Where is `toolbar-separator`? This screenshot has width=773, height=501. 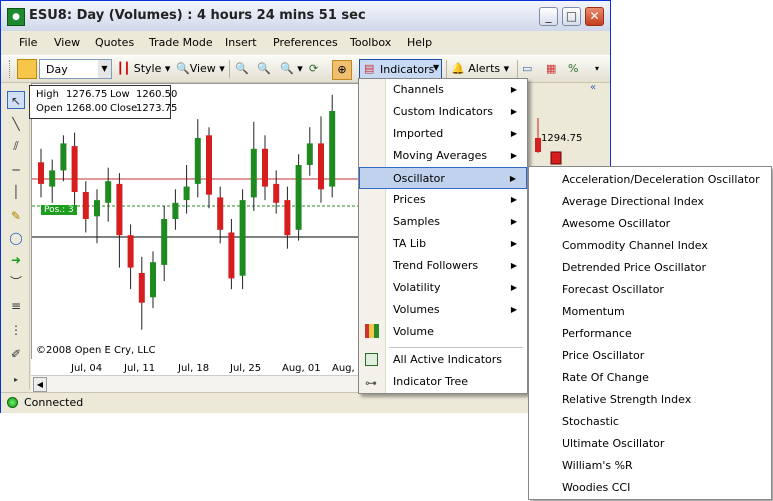 toolbar-separator is located at coordinates (517, 69).